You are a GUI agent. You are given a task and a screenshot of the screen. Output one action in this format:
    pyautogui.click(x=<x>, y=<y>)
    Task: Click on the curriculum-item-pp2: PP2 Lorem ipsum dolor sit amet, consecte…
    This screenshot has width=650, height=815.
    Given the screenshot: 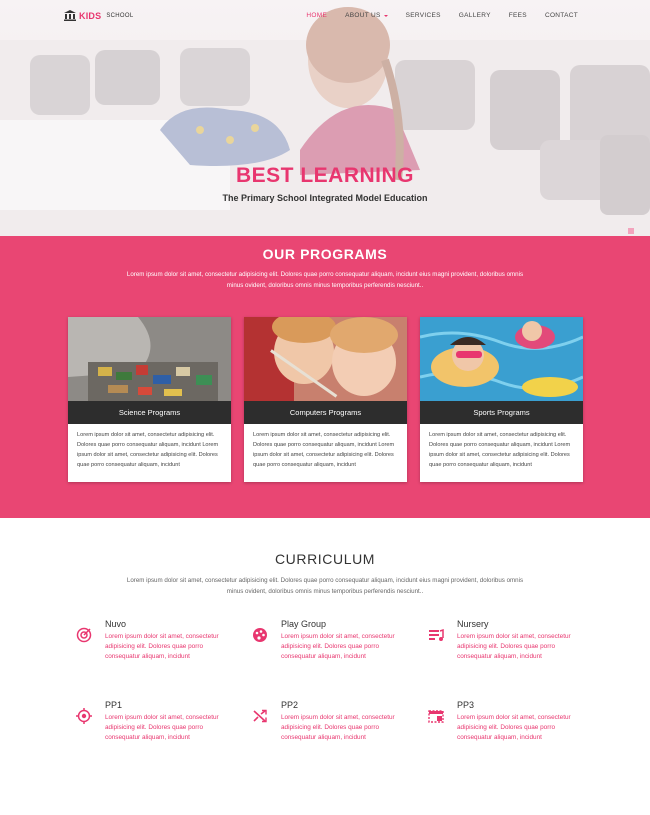 What is the action you would take?
    pyautogui.click(x=327, y=730)
    